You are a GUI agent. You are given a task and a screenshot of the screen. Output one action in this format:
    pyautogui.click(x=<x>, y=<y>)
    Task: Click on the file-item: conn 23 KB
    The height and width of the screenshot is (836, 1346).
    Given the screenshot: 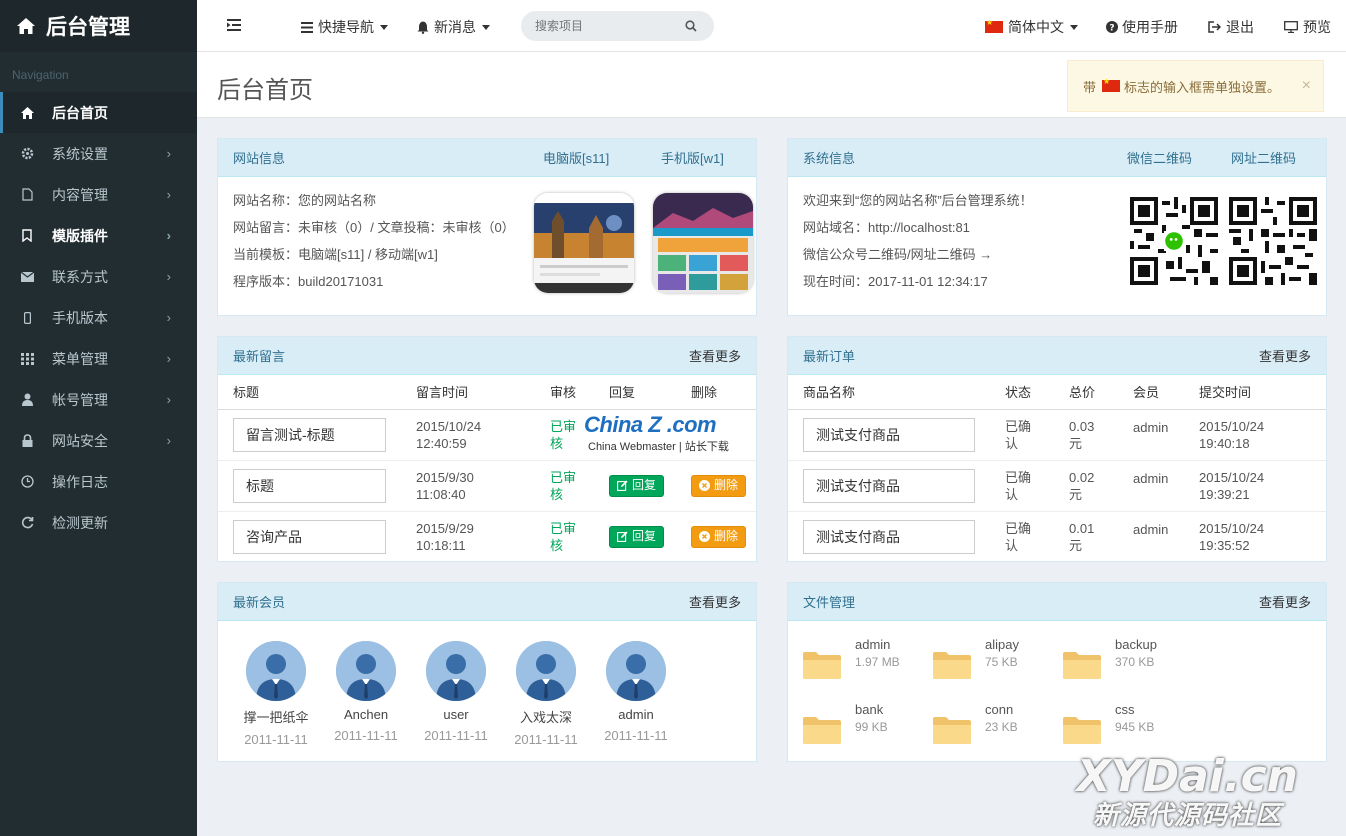 What is the action you would take?
    pyautogui.click(x=975, y=723)
    